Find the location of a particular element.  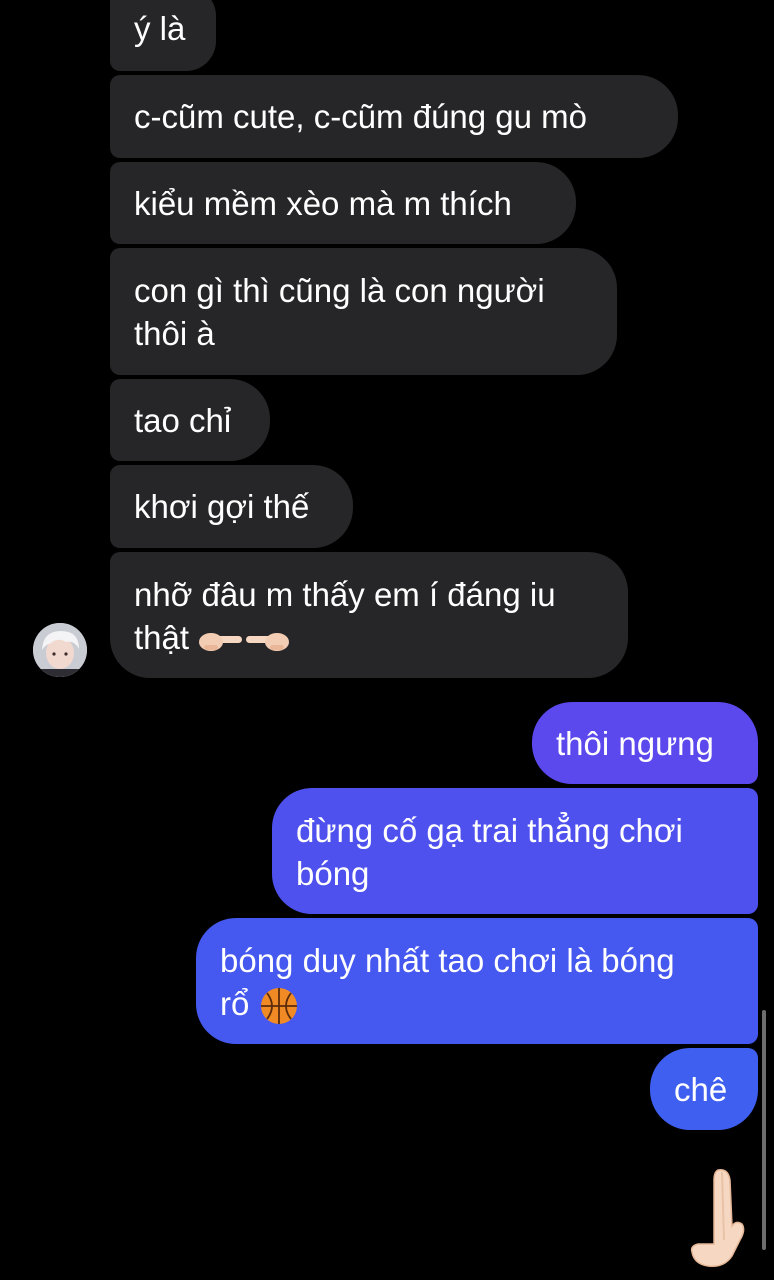

basketball-icon is located at coordinates (278, 1006).